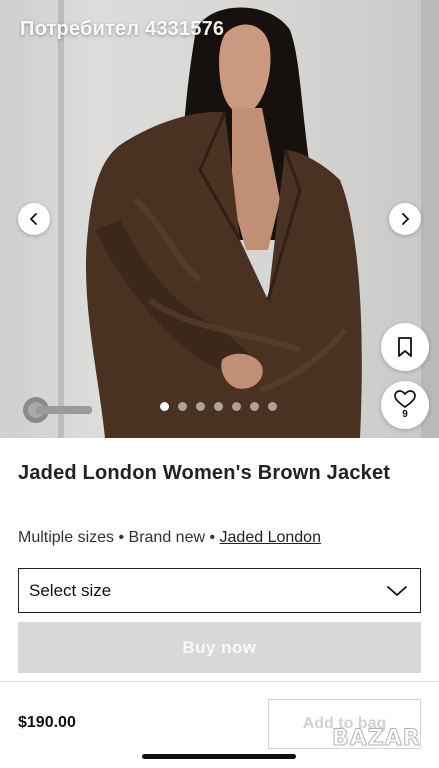 The width and height of the screenshot is (439, 768). What do you see at coordinates (219, 590) in the screenshot?
I see `size-select: Select size` at bounding box center [219, 590].